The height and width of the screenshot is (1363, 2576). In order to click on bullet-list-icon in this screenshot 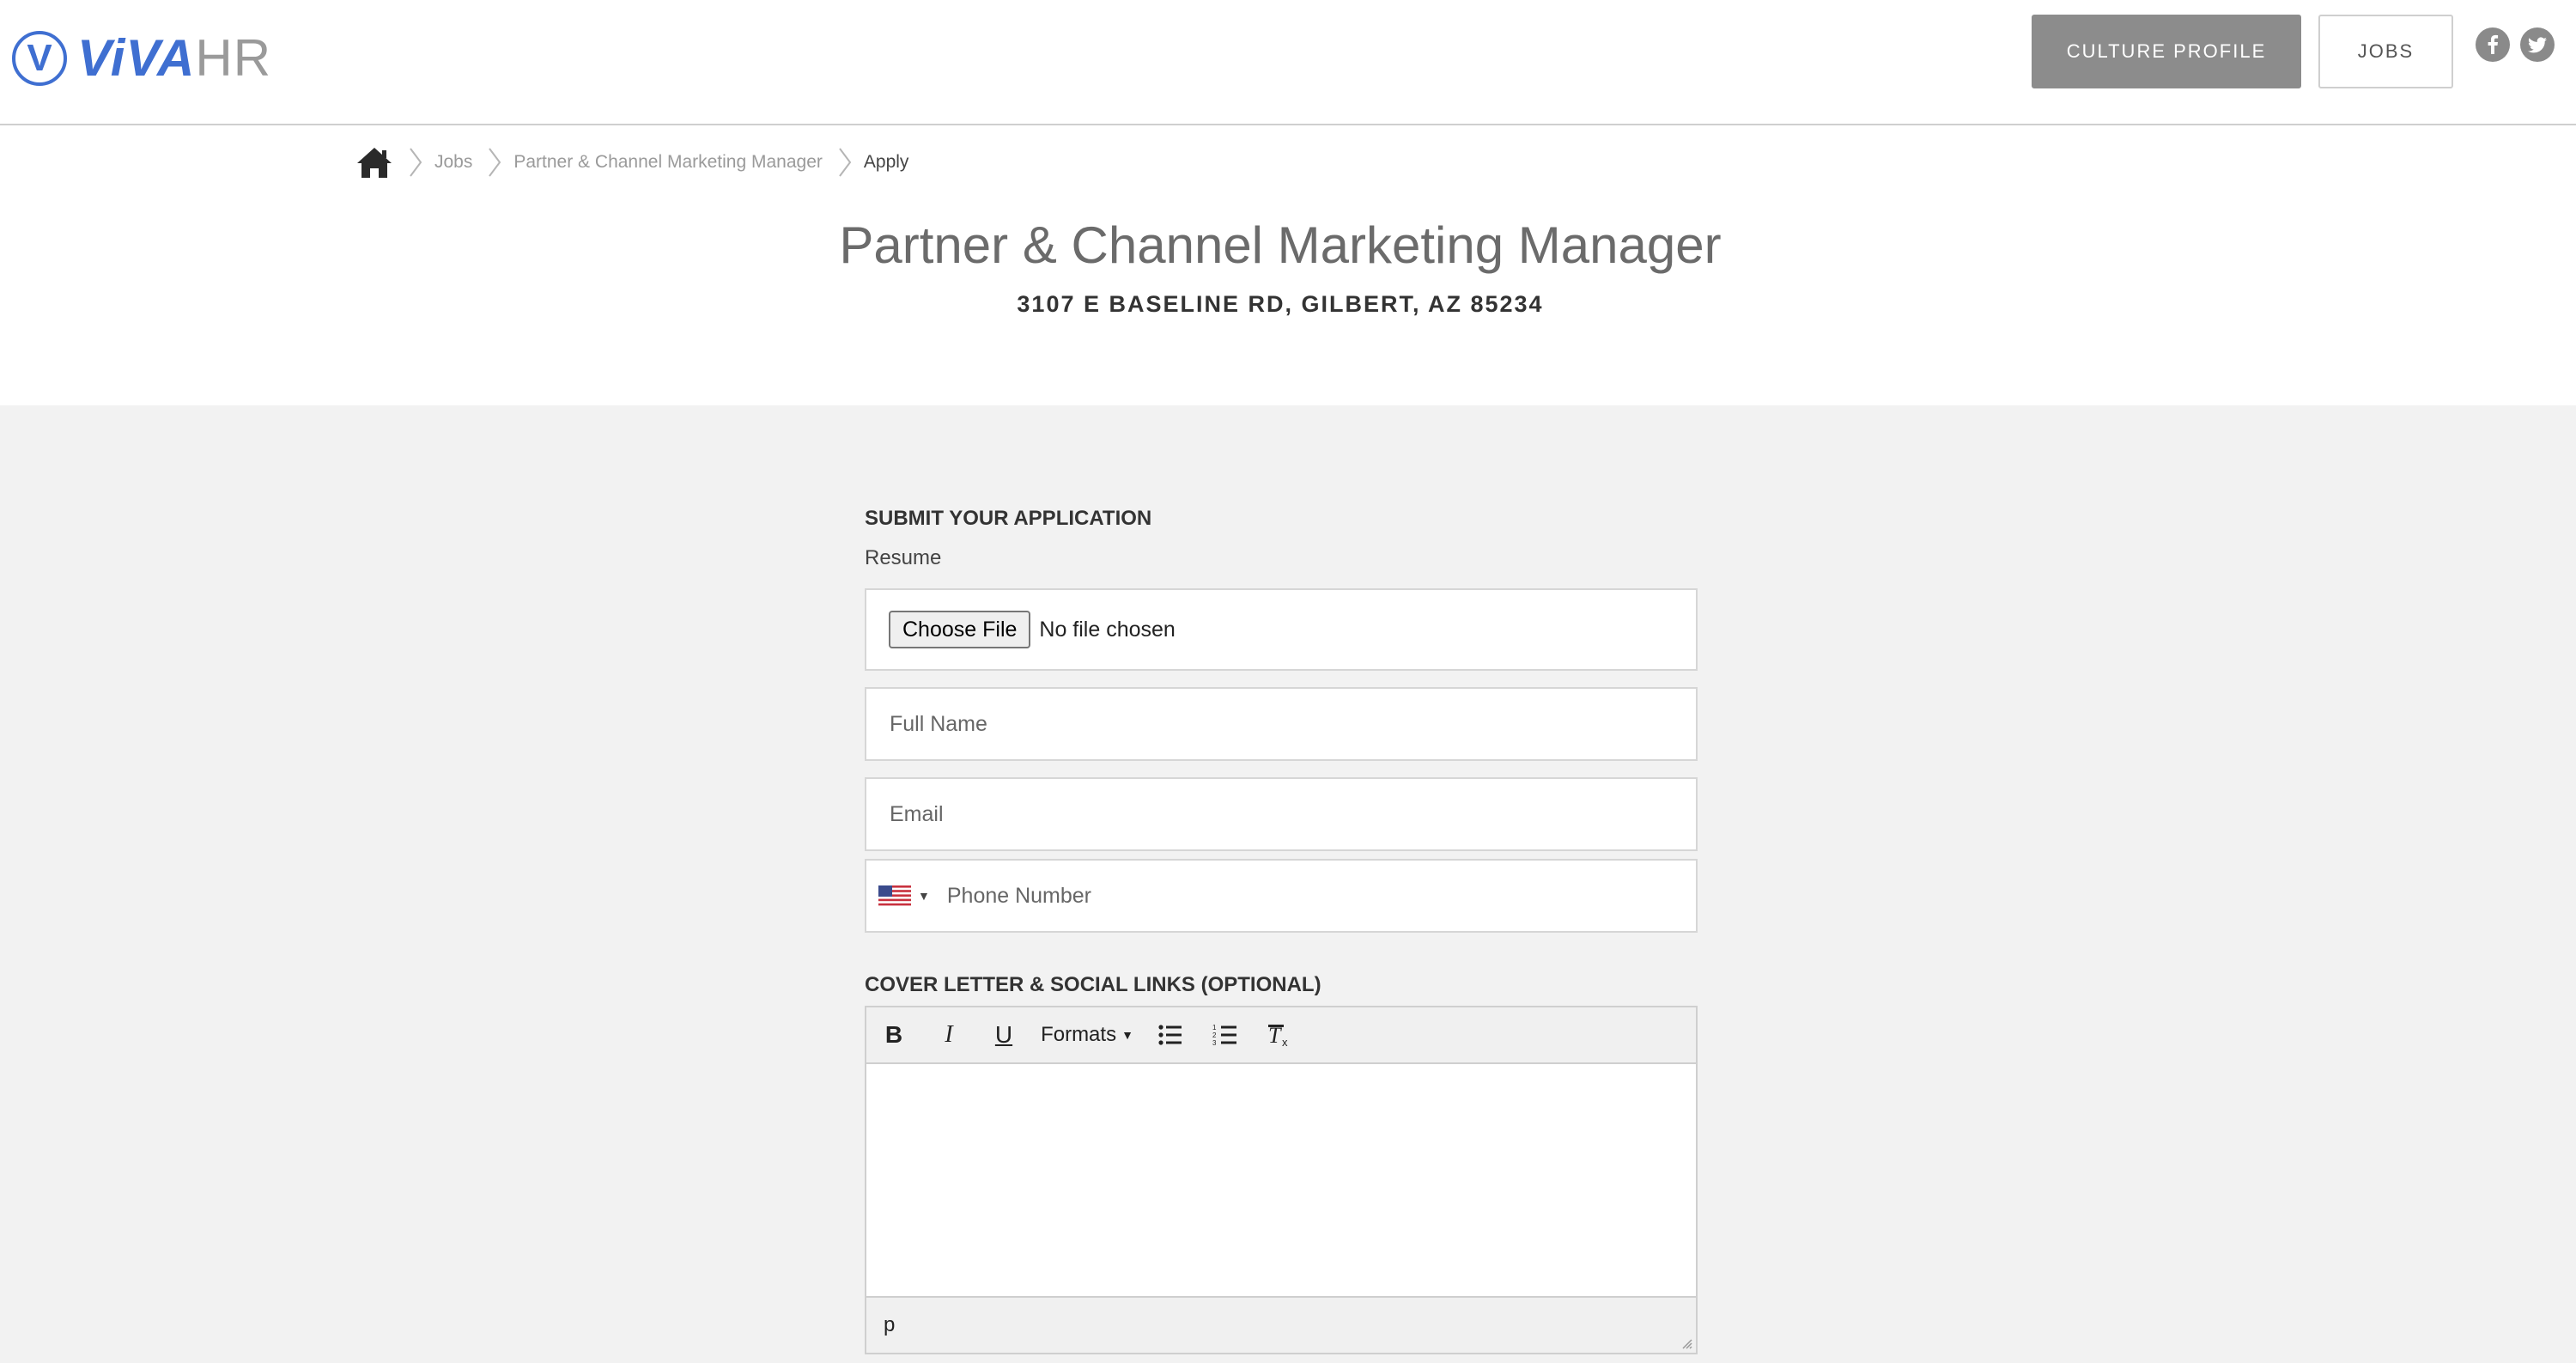, I will do `click(1170, 1035)`.